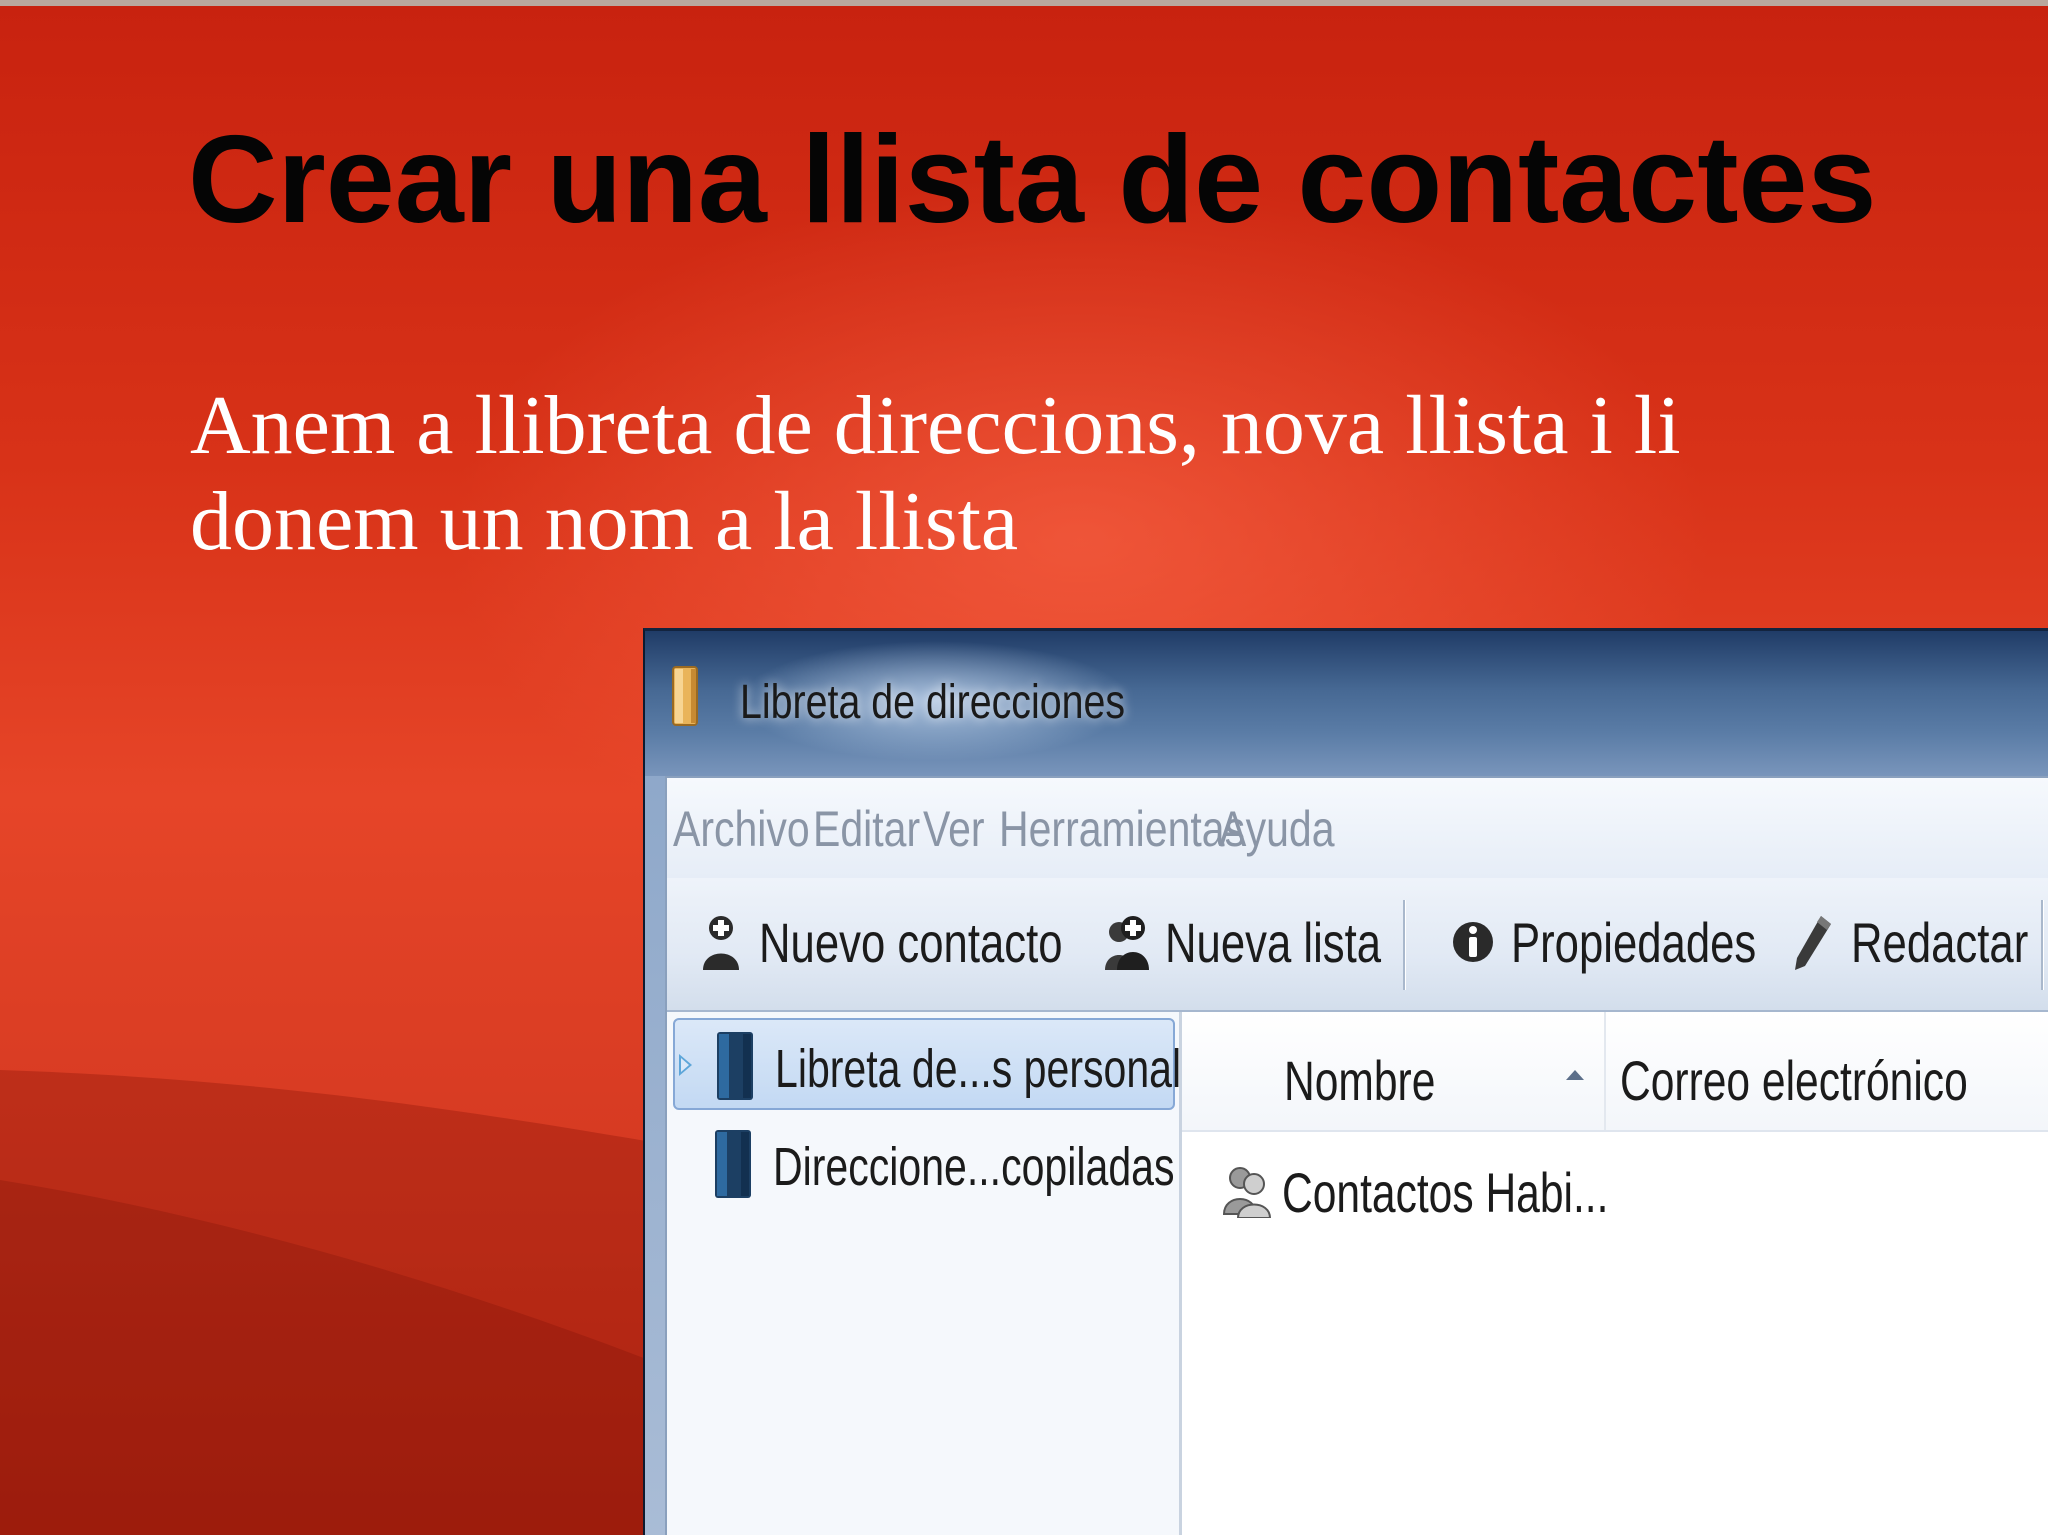 The height and width of the screenshot is (1535, 2048). Describe the element at coordinates (1813, 943) in the screenshot. I see `pencil-icon` at that location.